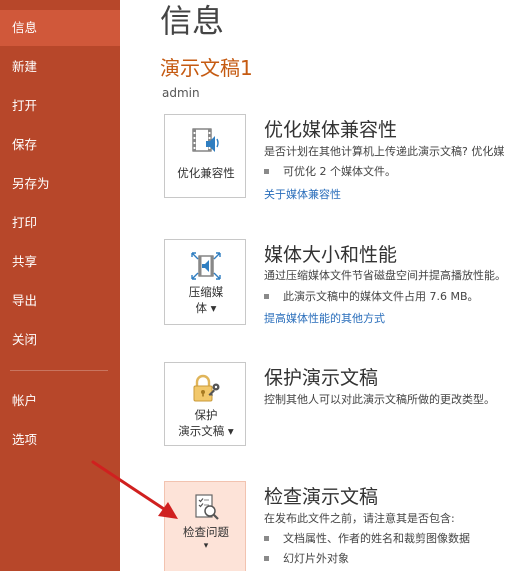 The width and height of the screenshot is (524, 571). What do you see at coordinates (60, 184) in the screenshot?
I see `nav-item-save-as: 另存为` at bounding box center [60, 184].